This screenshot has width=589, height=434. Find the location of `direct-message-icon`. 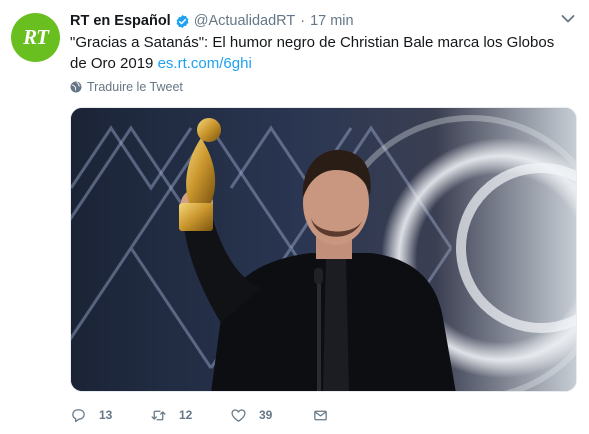

direct-message-icon is located at coordinates (320, 415).